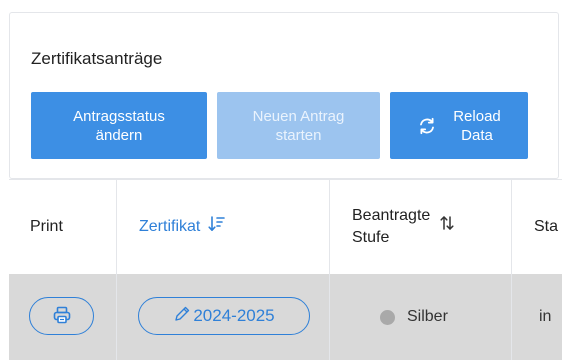 The height and width of the screenshot is (360, 562). I want to click on new-request-button: Neuen Antrag starten, so click(298, 125).